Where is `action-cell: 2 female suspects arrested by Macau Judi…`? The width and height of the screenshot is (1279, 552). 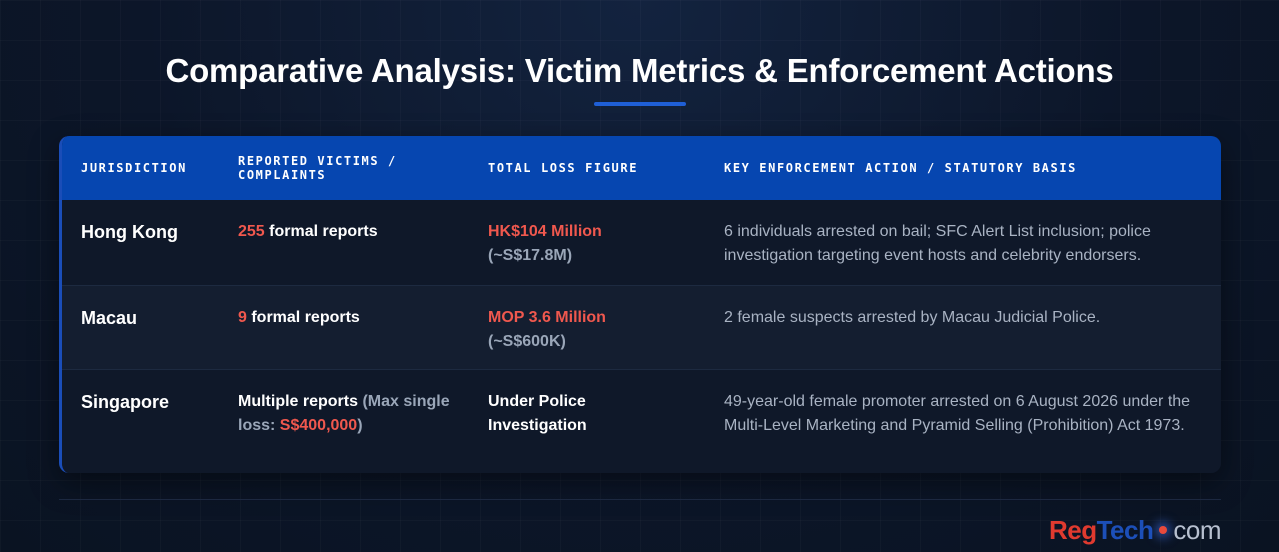 action-cell: 2 female suspects arrested by Macau Judi… is located at coordinates (912, 317).